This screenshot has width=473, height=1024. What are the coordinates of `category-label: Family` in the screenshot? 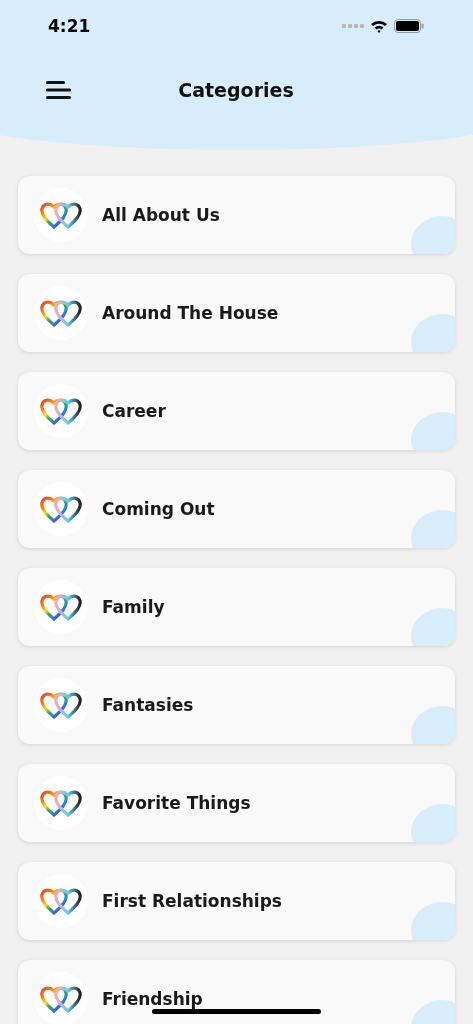 It's located at (133, 607).